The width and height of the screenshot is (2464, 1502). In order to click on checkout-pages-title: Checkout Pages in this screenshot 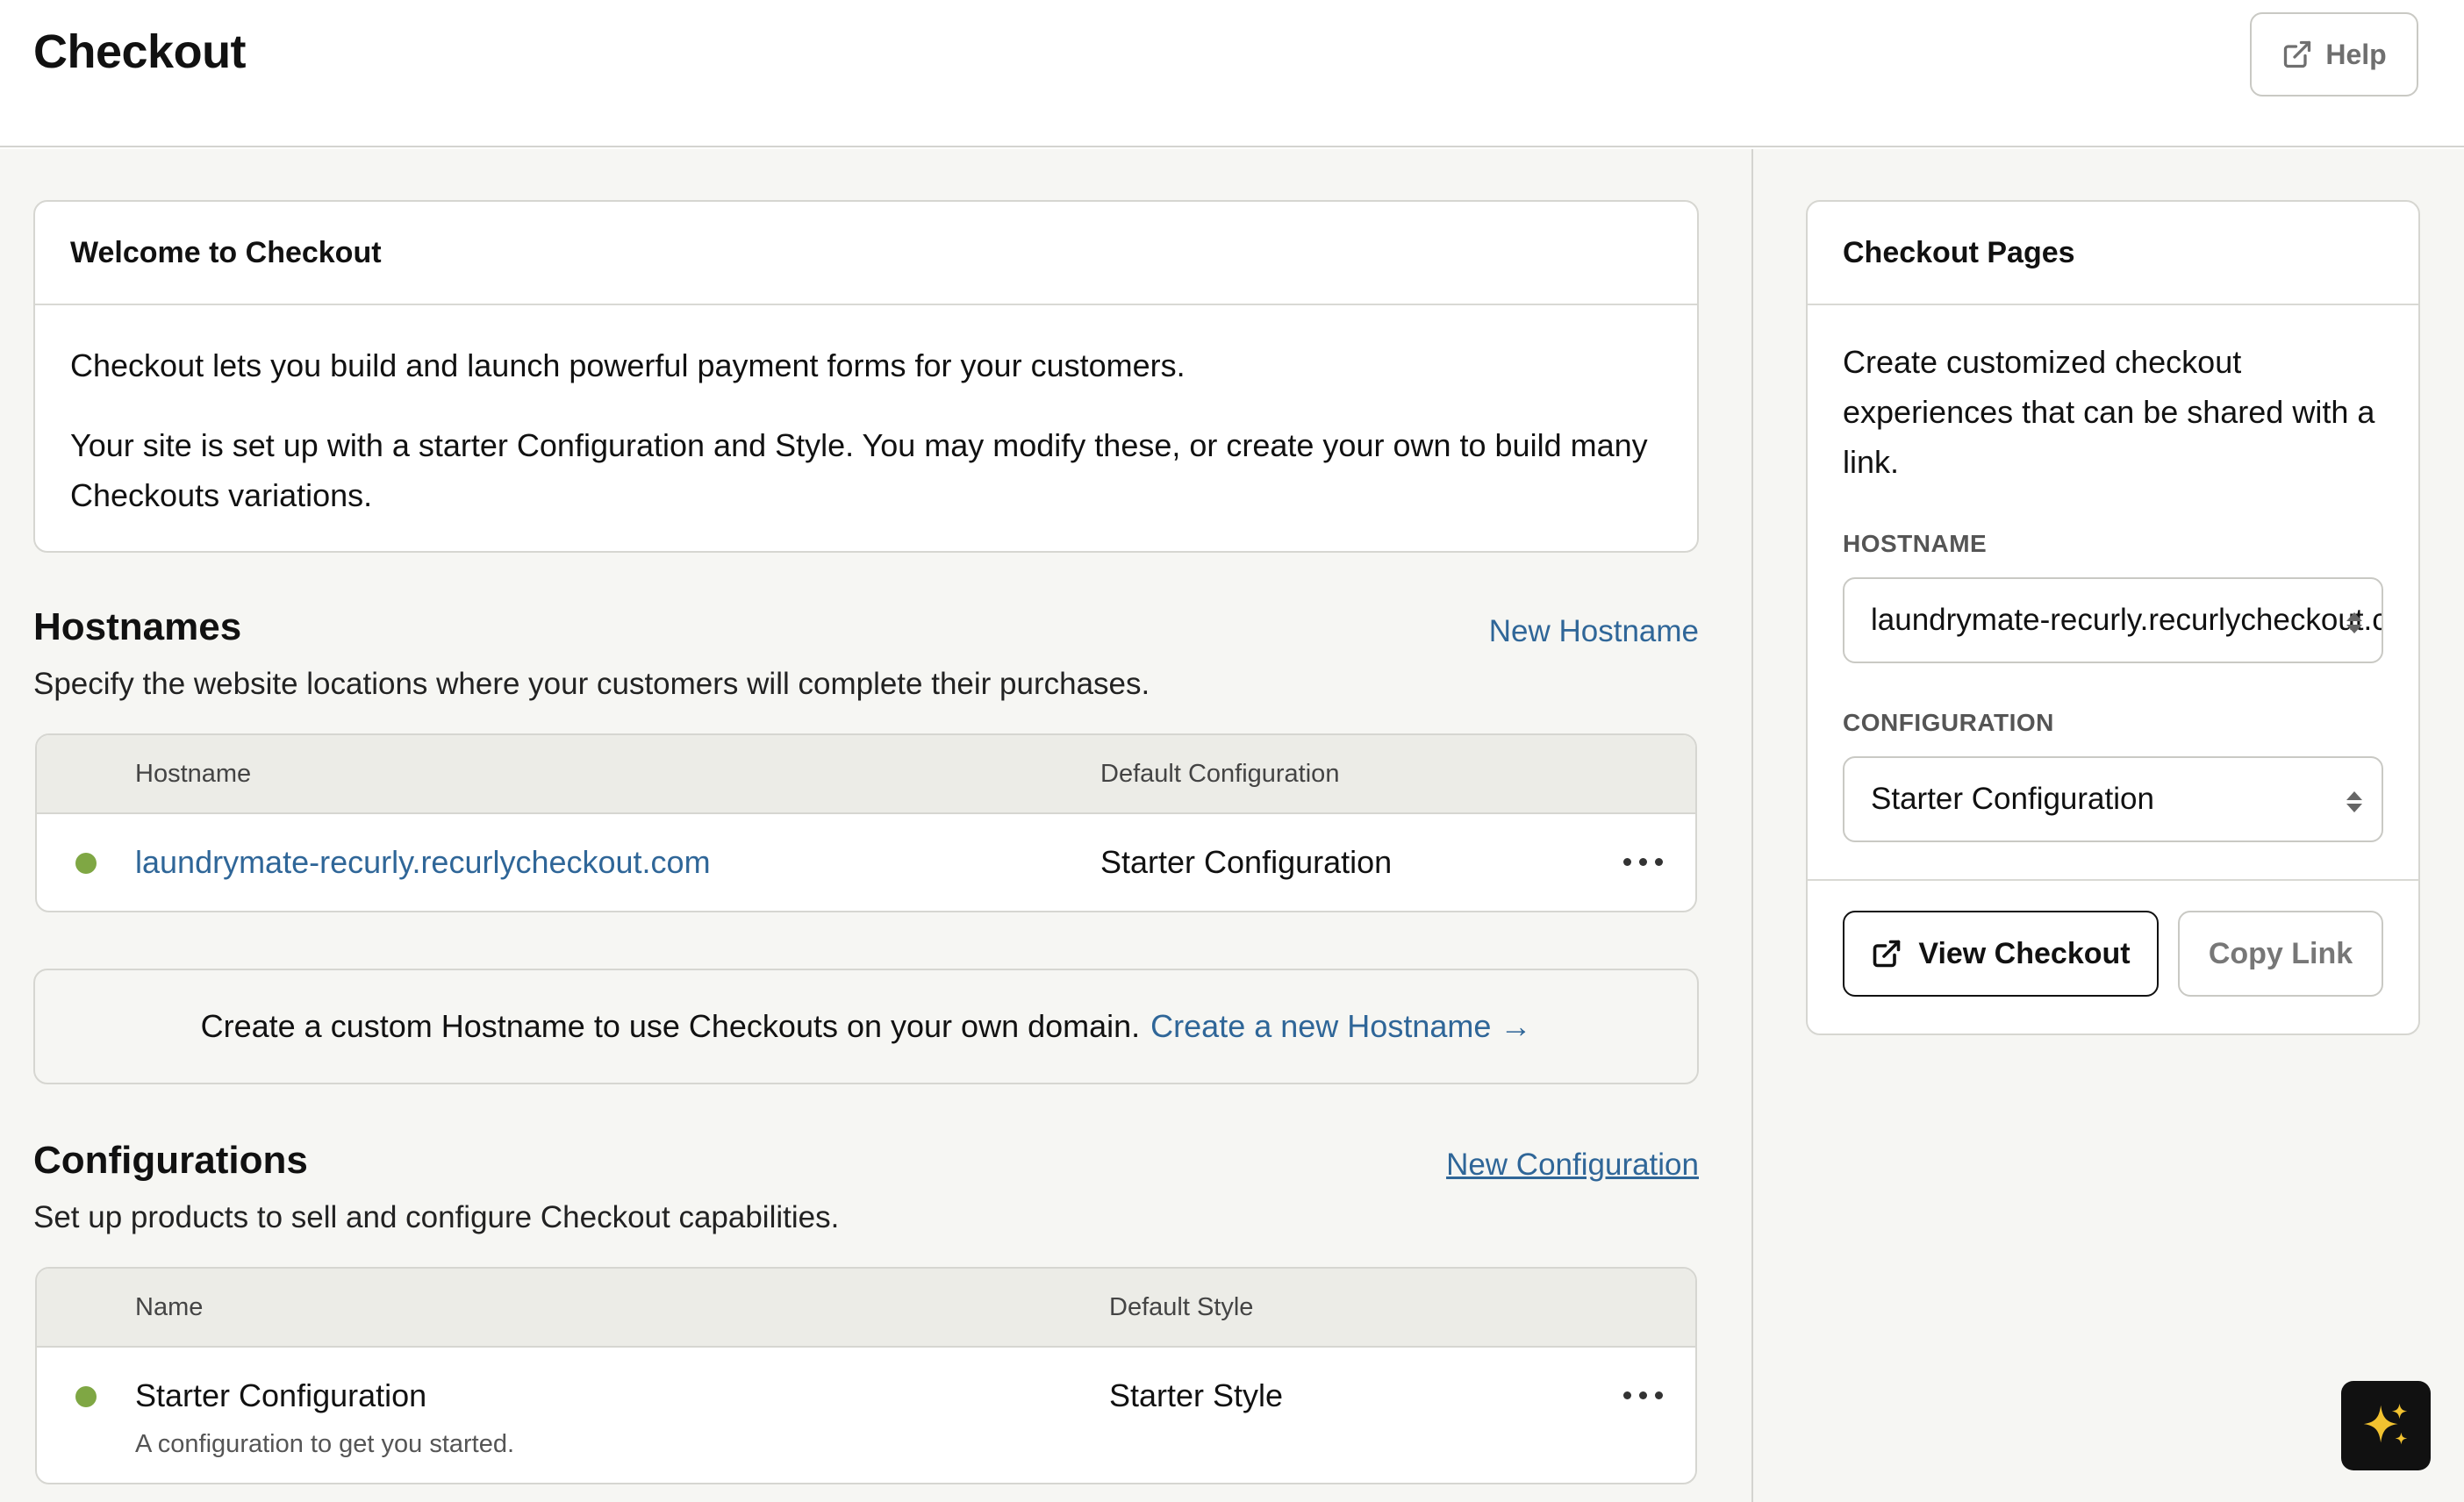, I will do `click(2113, 253)`.